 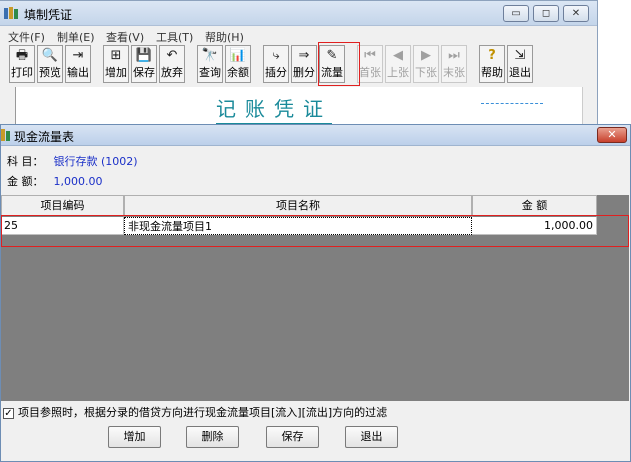 What do you see at coordinates (8, 413) in the screenshot?
I see `direction-filter-checkbox: ✓` at bounding box center [8, 413].